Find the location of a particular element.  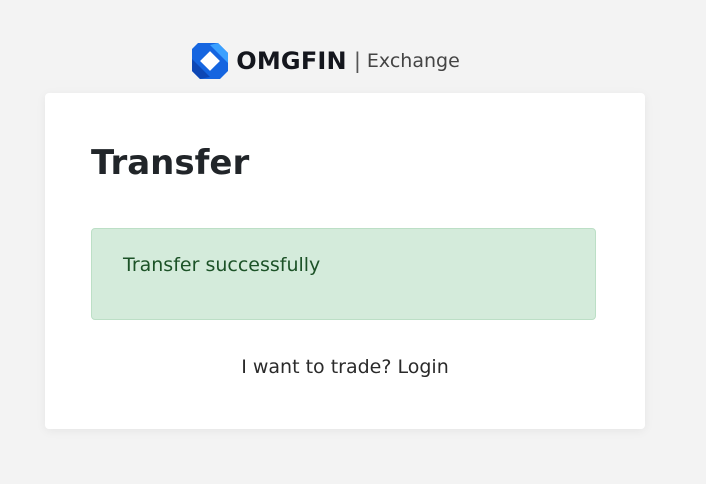

header: OMGFIN | Exchange is located at coordinates (353, 61).